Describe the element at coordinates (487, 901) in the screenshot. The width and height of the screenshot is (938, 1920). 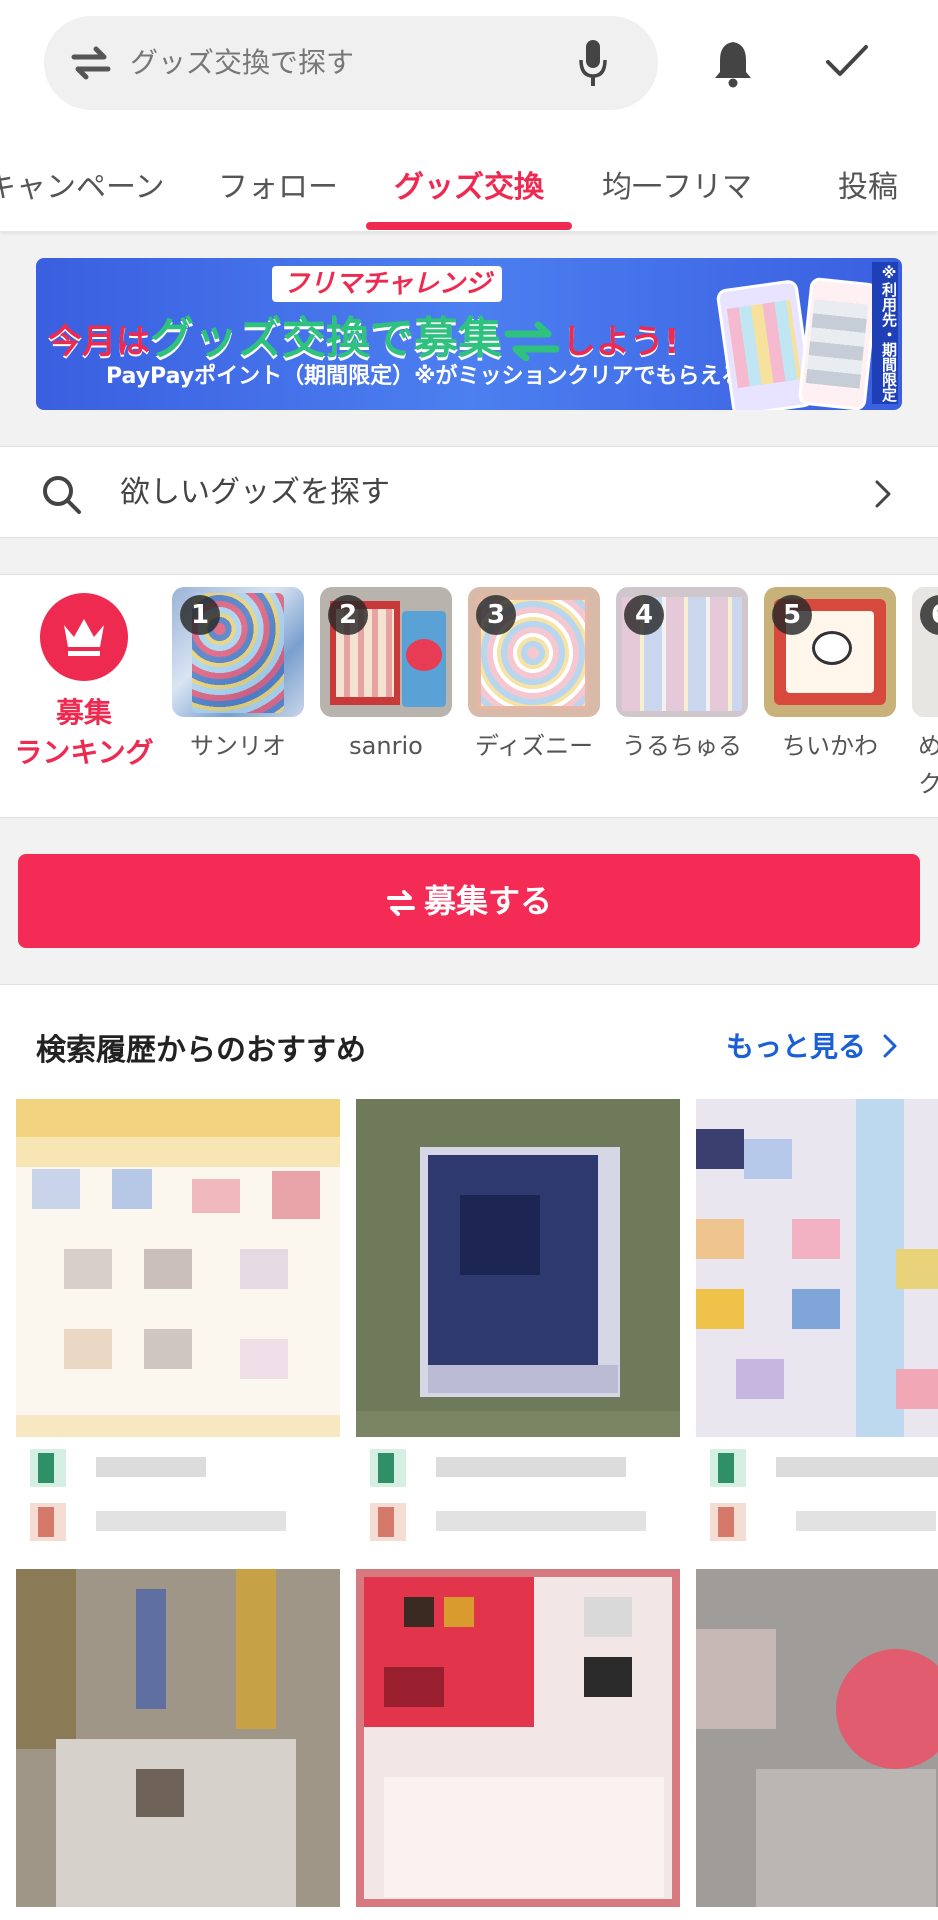
I see `recruit-button-label: 募集する` at that location.